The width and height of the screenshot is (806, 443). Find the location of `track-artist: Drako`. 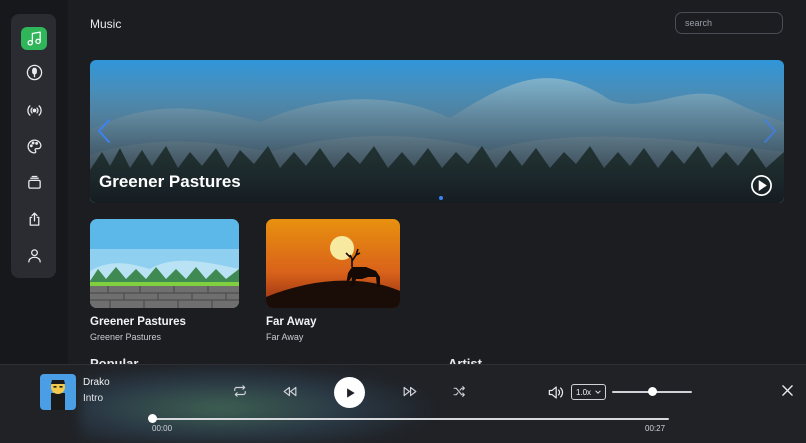

track-artist: Drako is located at coordinates (96, 382).